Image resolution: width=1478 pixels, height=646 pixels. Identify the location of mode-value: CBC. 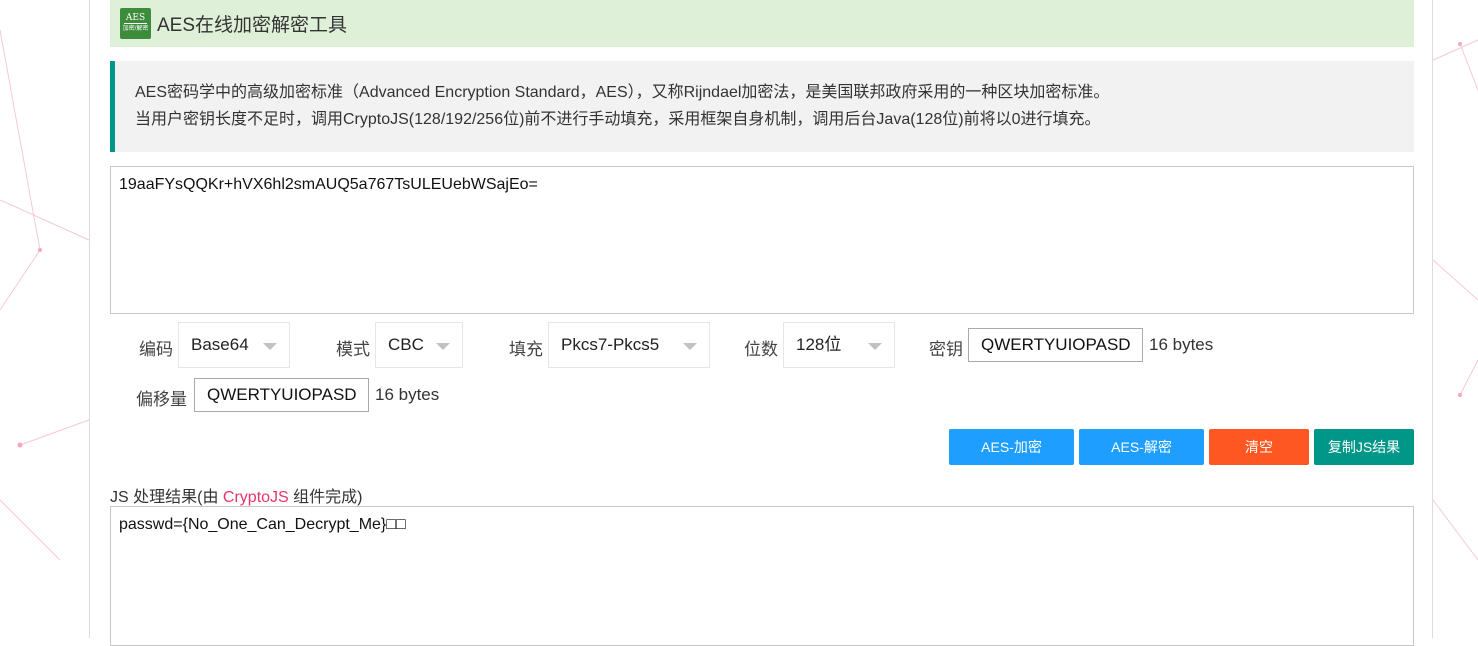
(406, 344).